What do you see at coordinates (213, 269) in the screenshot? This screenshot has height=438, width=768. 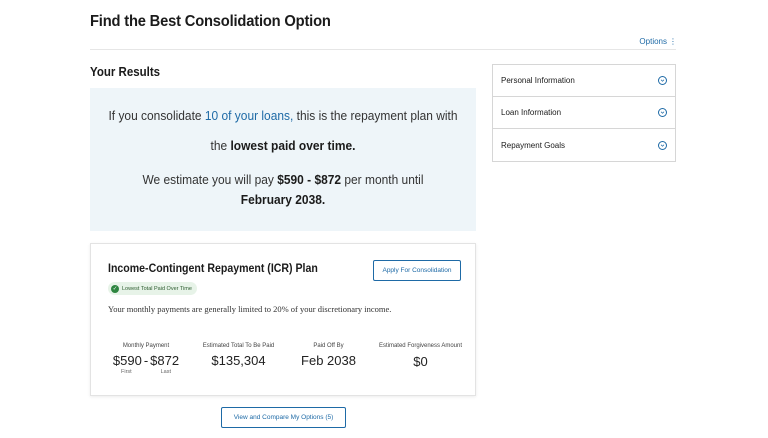 I see `plan-title: Income-Contingent Repayment (ICR) Plan` at bounding box center [213, 269].